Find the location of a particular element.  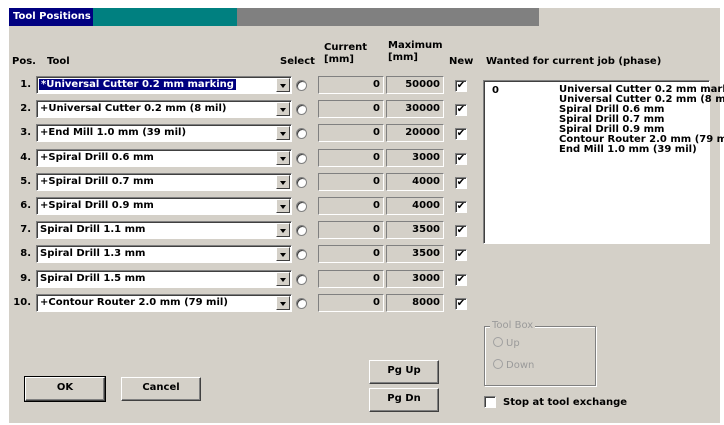

page-up-button: Pg Up is located at coordinates (404, 372).